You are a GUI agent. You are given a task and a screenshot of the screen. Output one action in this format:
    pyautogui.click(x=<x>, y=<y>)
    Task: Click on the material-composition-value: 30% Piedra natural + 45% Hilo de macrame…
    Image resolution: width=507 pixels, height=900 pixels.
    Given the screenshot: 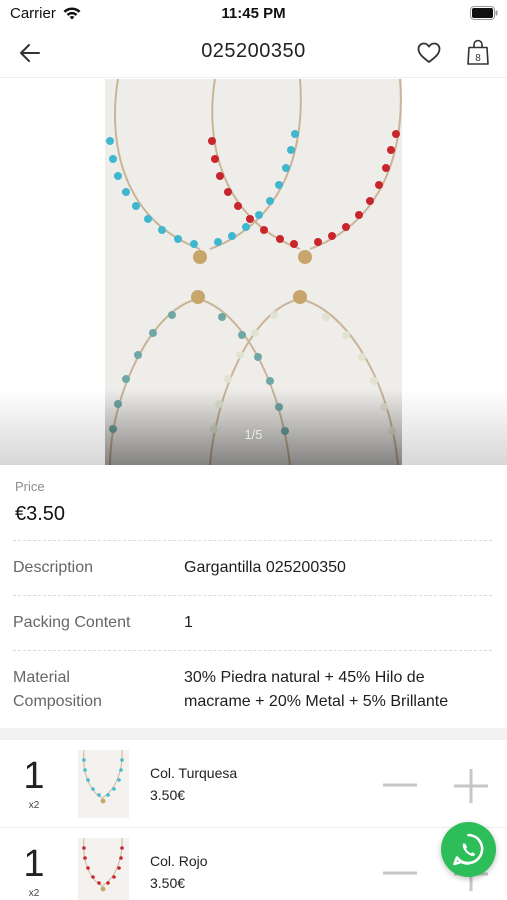 What is the action you would take?
    pyautogui.click(x=316, y=689)
    